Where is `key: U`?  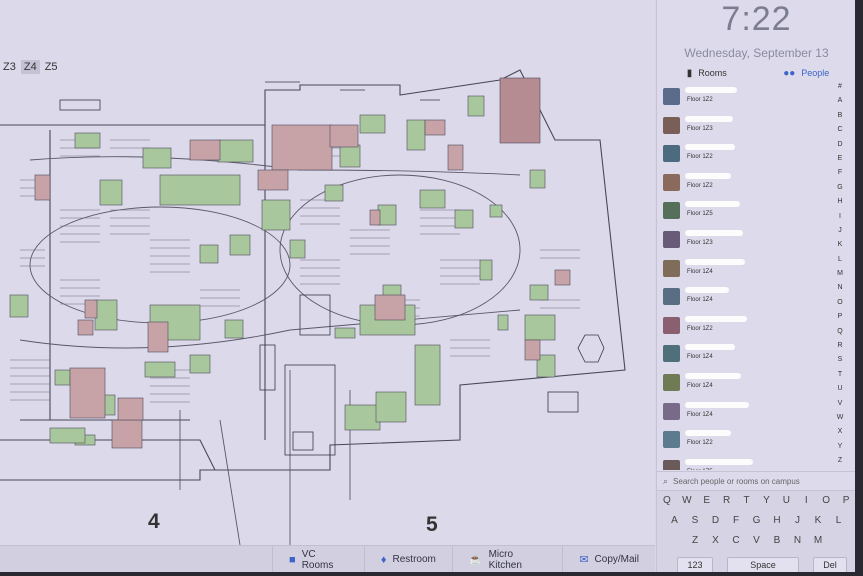
key: U is located at coordinates (786, 500).